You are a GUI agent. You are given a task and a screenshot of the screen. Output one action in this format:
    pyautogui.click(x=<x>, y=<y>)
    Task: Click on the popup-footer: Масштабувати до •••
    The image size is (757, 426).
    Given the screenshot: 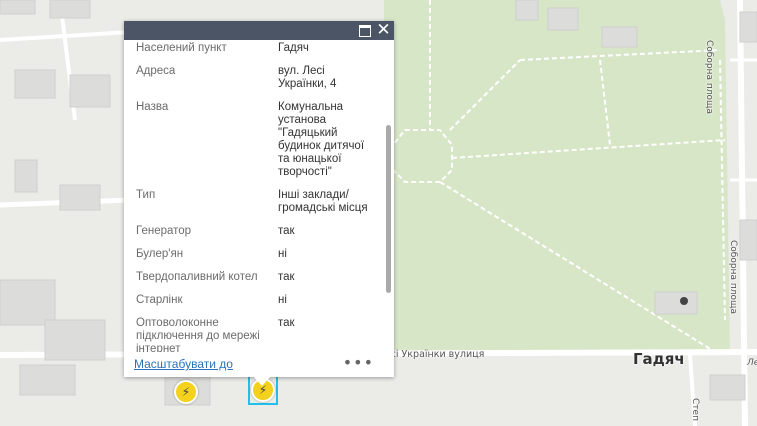 What is the action you would take?
    pyautogui.click(x=259, y=364)
    